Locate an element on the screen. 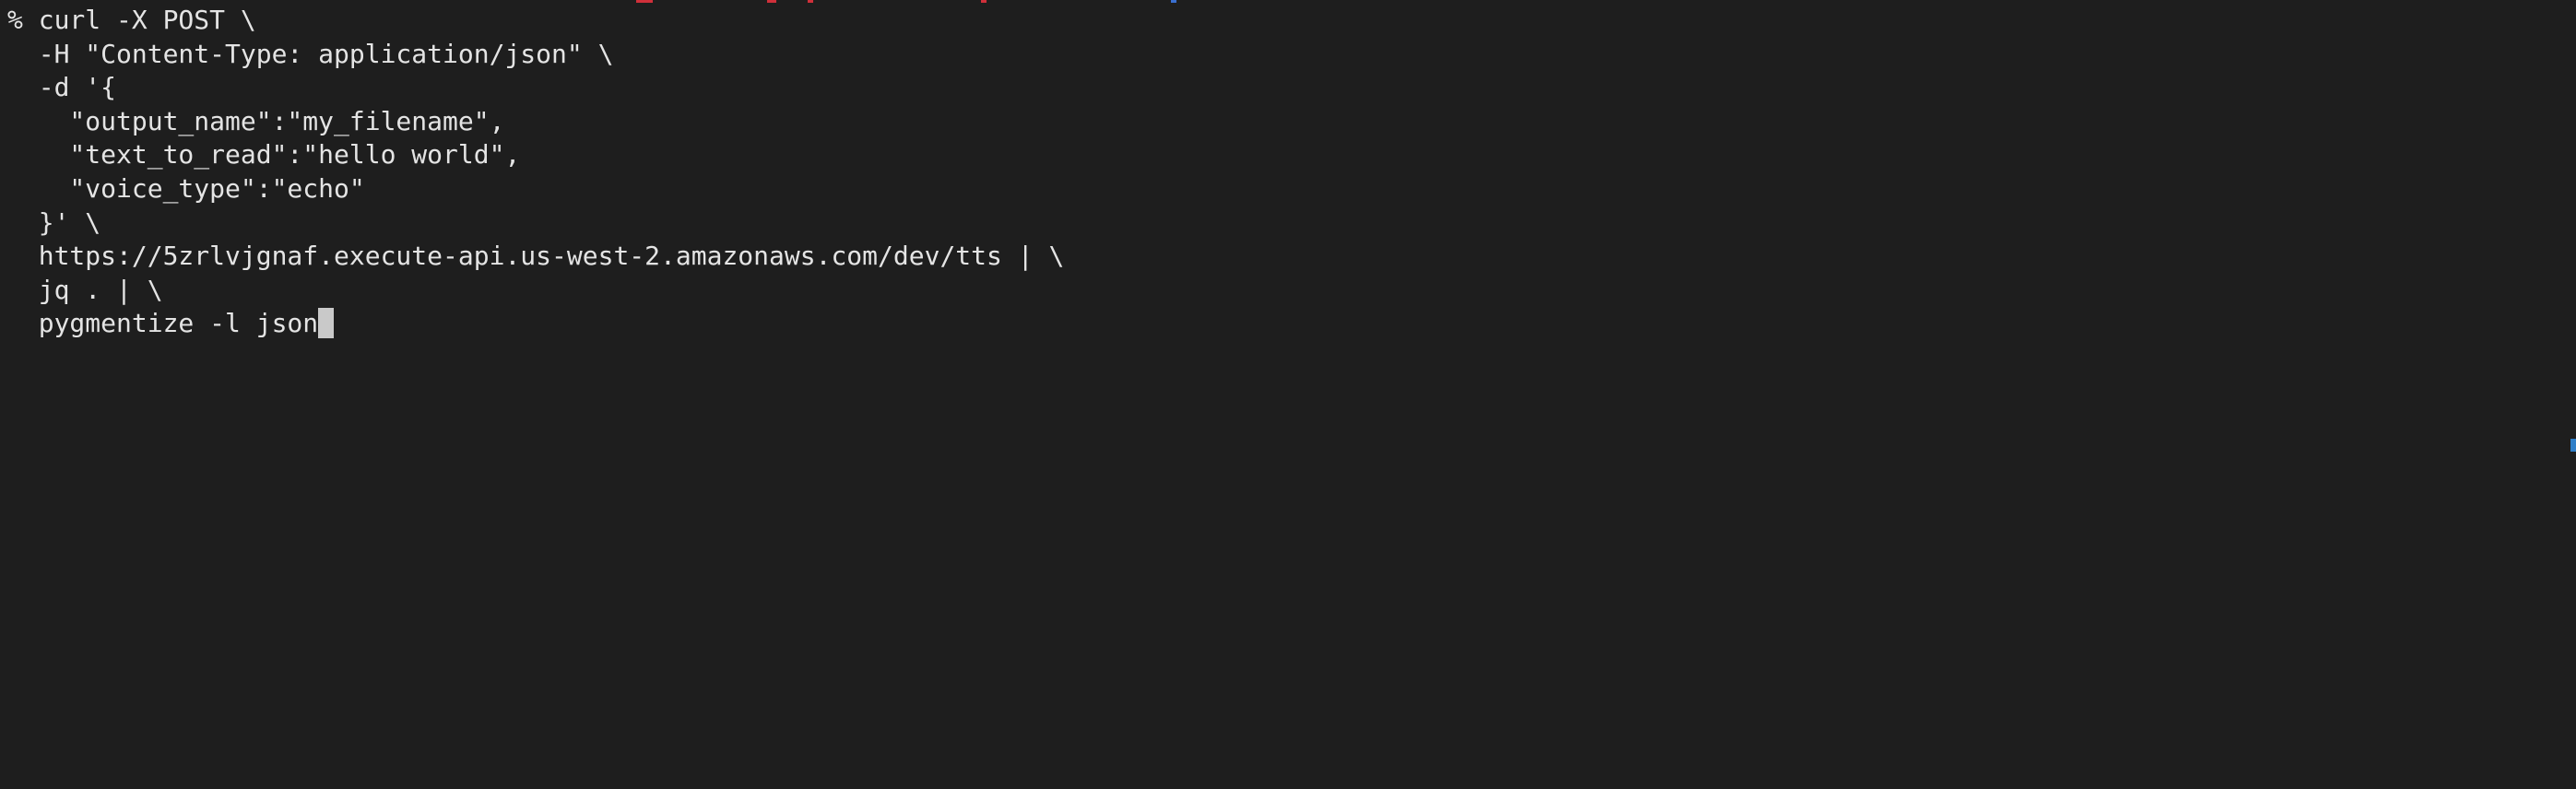 The width and height of the screenshot is (2576, 789). command-line: -d '{ is located at coordinates (62, 88).